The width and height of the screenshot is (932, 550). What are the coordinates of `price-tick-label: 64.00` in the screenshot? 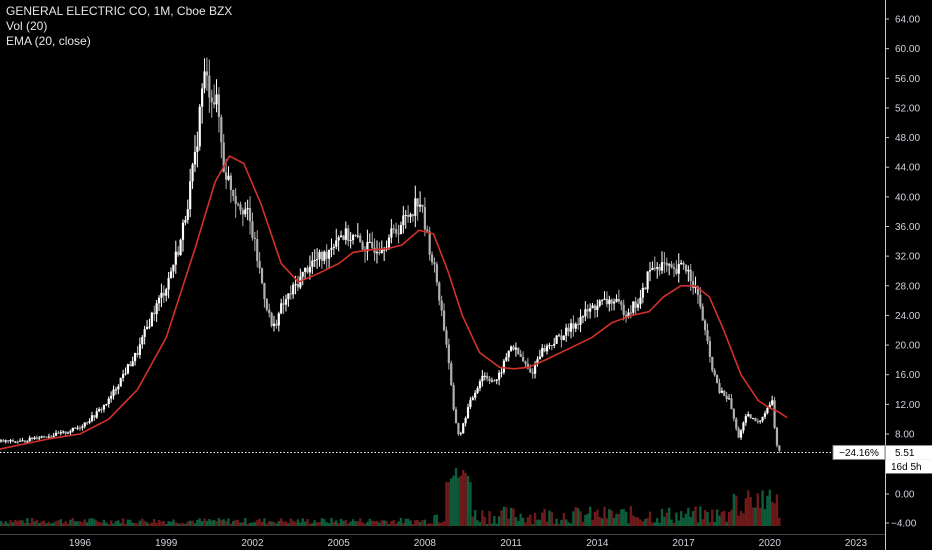 It's located at (907, 20).